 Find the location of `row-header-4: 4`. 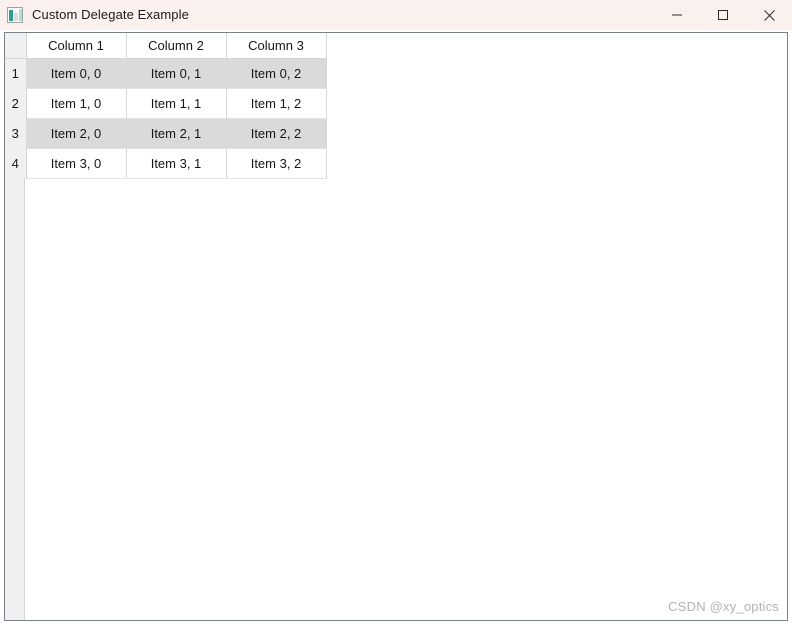

row-header-4: 4 is located at coordinates (16, 163).